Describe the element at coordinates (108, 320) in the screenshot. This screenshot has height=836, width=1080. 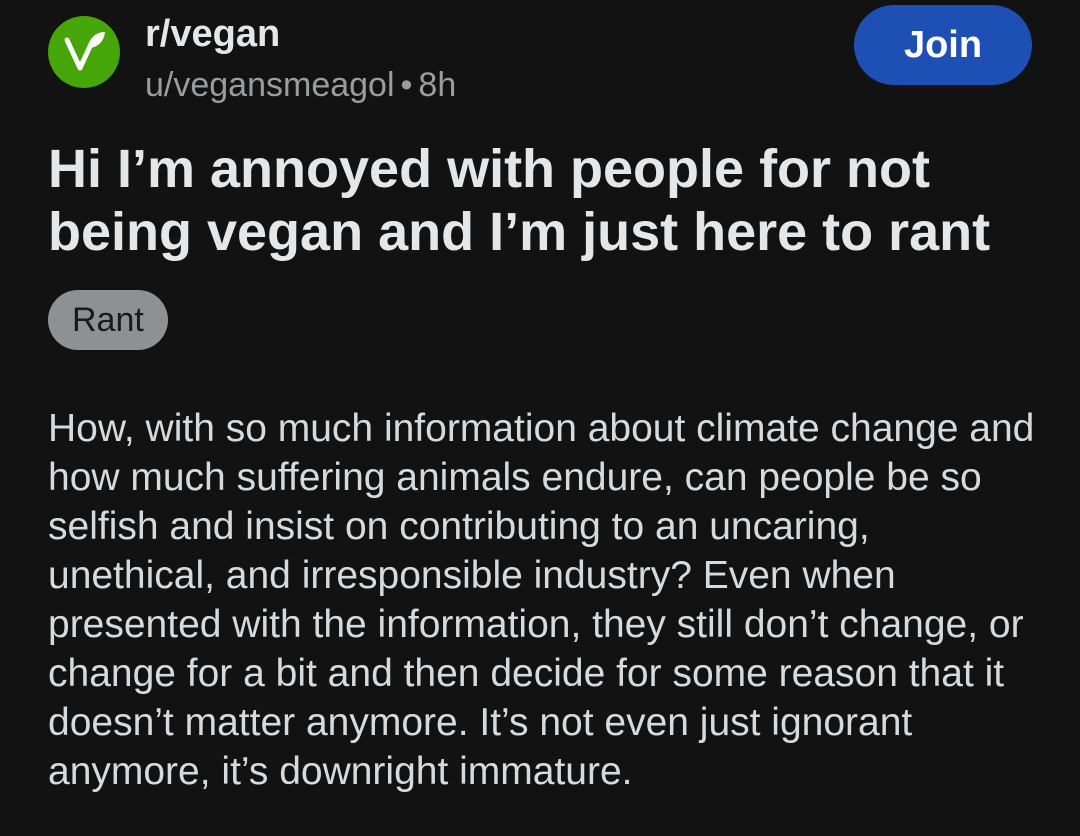
I see `post-flair: Rant` at that location.